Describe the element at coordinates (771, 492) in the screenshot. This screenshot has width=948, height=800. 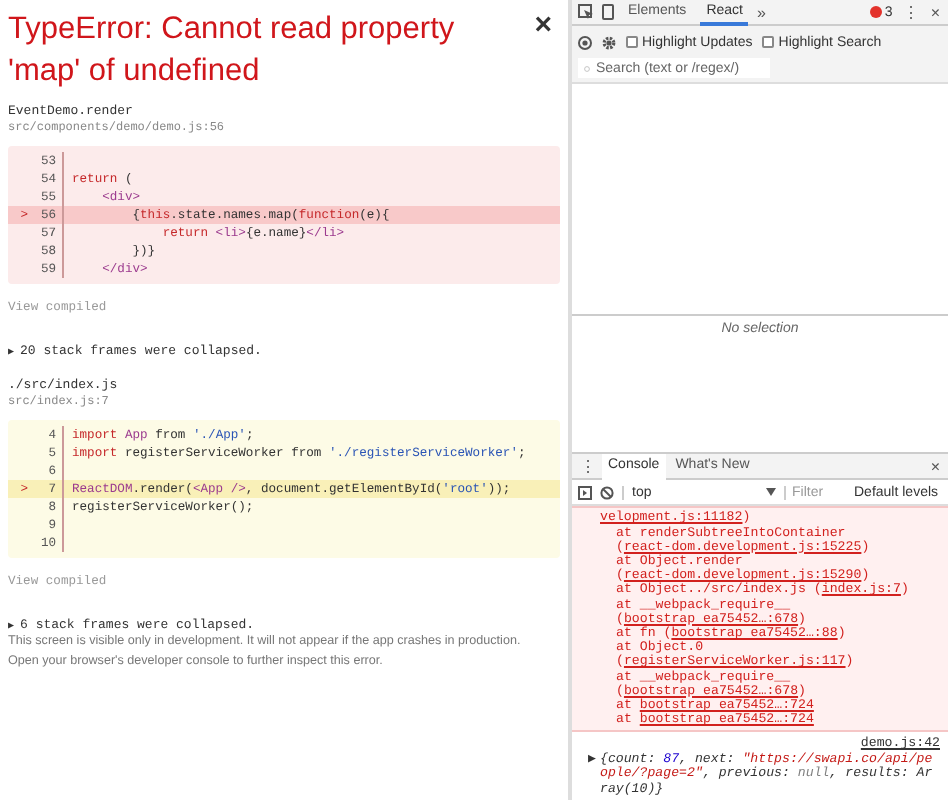
I see `caret-icon` at that location.